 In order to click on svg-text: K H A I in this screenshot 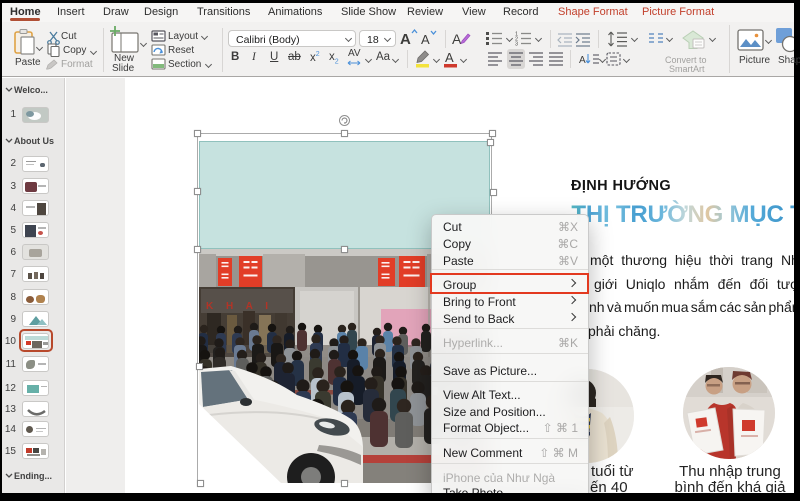, I will do `click(239, 306)`.